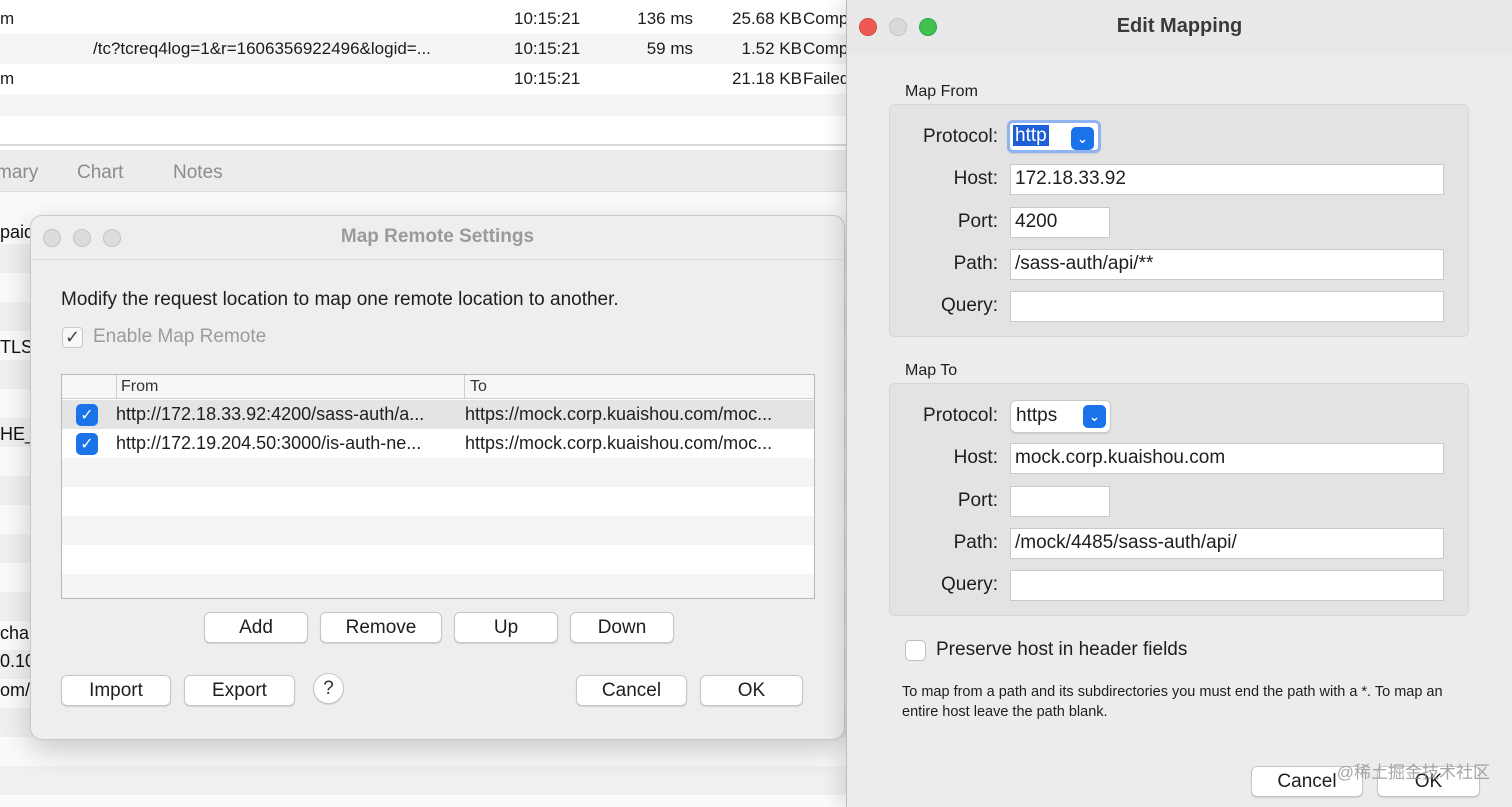 The image size is (1512, 807). What do you see at coordinates (941, 91) in the screenshot?
I see `map-from-title: Map From` at bounding box center [941, 91].